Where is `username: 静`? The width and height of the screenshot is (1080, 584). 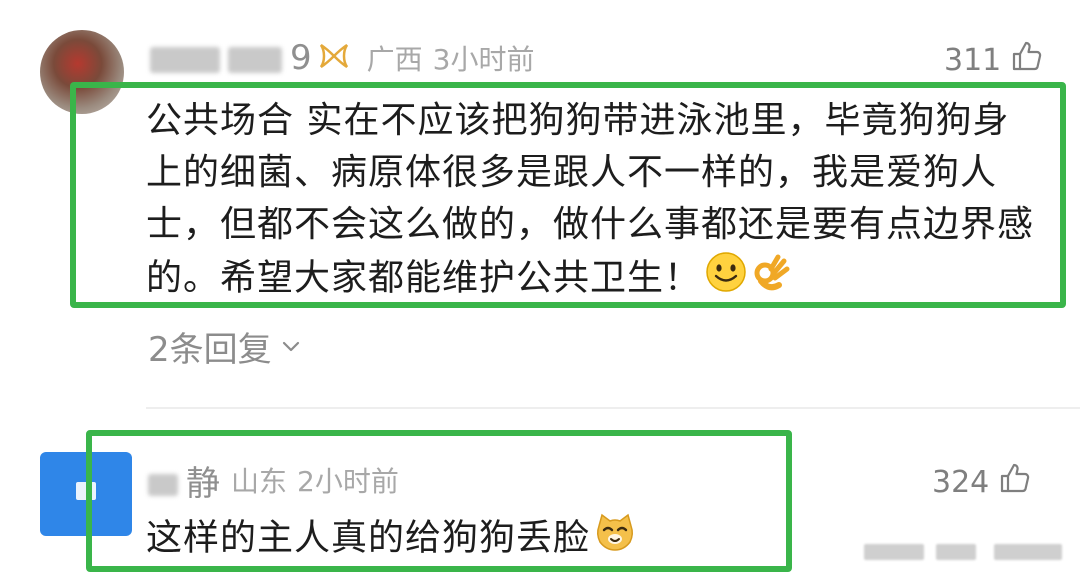 username: 静 is located at coordinates (184, 480).